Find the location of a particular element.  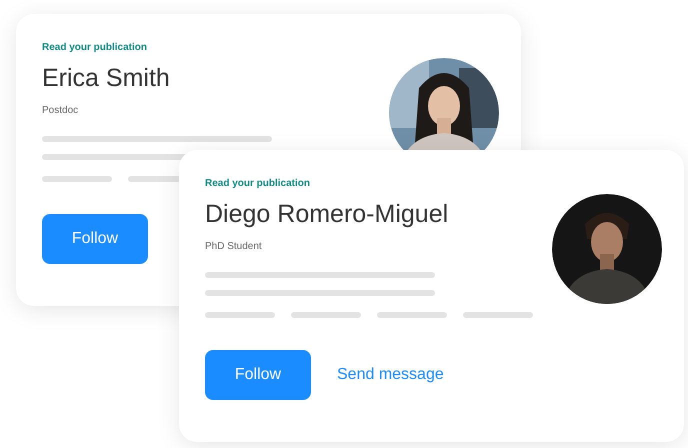

profile-role: Postdoc is located at coordinates (61, 111).